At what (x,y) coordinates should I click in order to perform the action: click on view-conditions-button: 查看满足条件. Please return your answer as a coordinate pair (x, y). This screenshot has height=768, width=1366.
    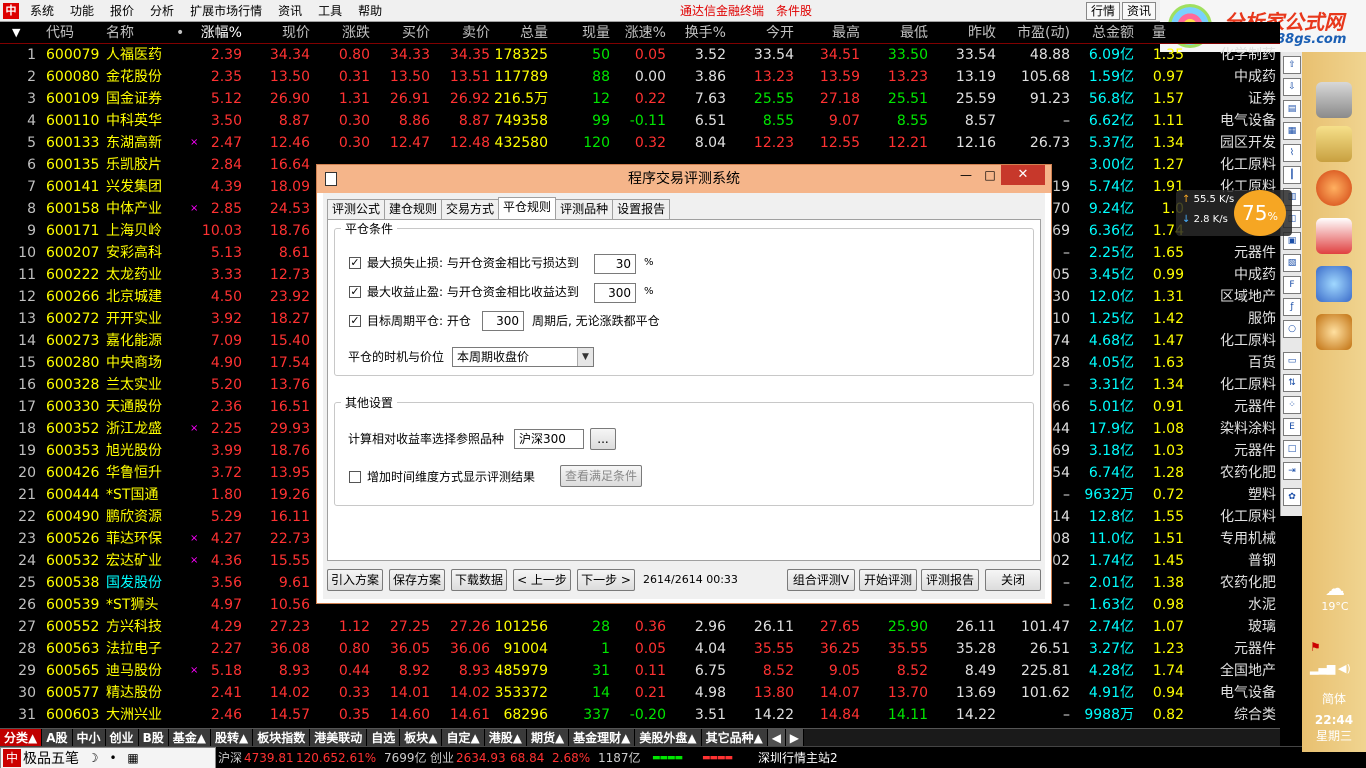
    Looking at the image, I should click on (601, 476).